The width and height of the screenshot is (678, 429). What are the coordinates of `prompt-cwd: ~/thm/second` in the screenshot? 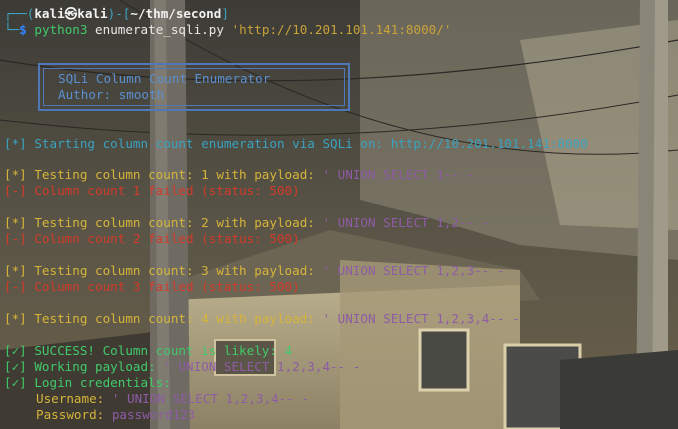 It's located at (176, 13).